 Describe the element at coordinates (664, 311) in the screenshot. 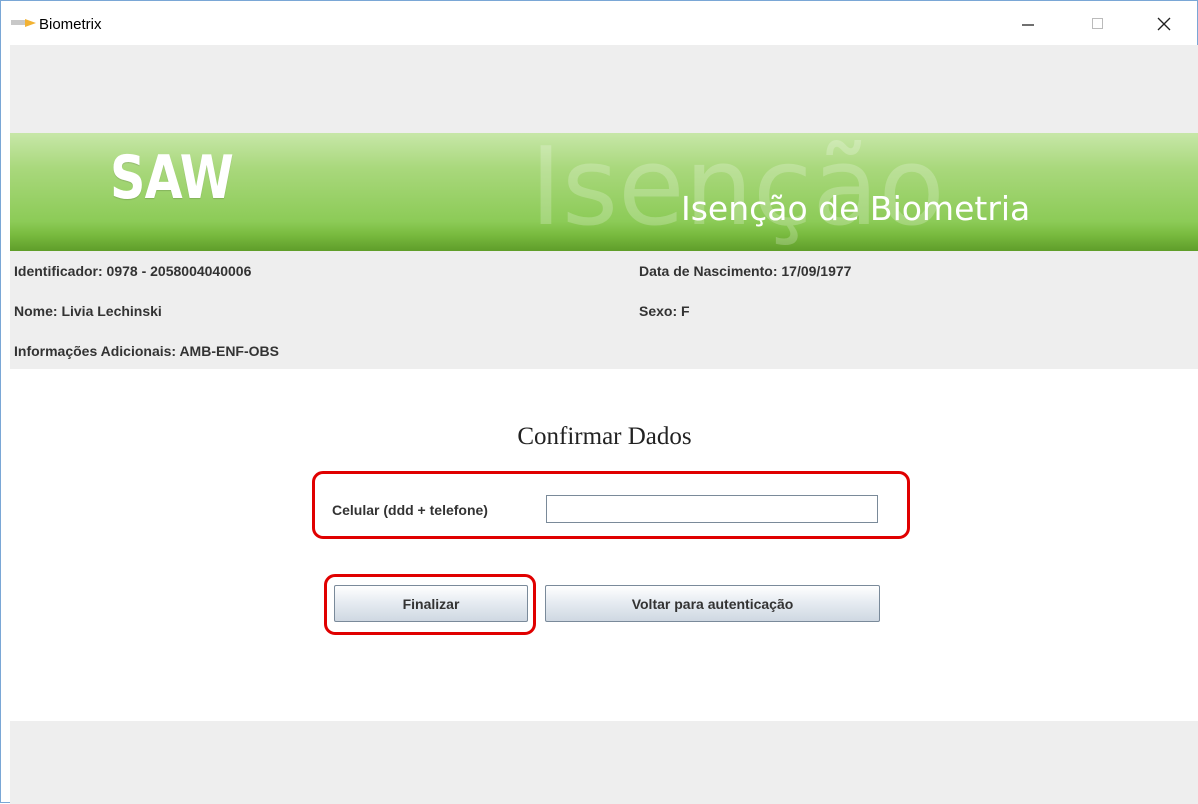

I see `sexo-label: Sexo: F` at that location.